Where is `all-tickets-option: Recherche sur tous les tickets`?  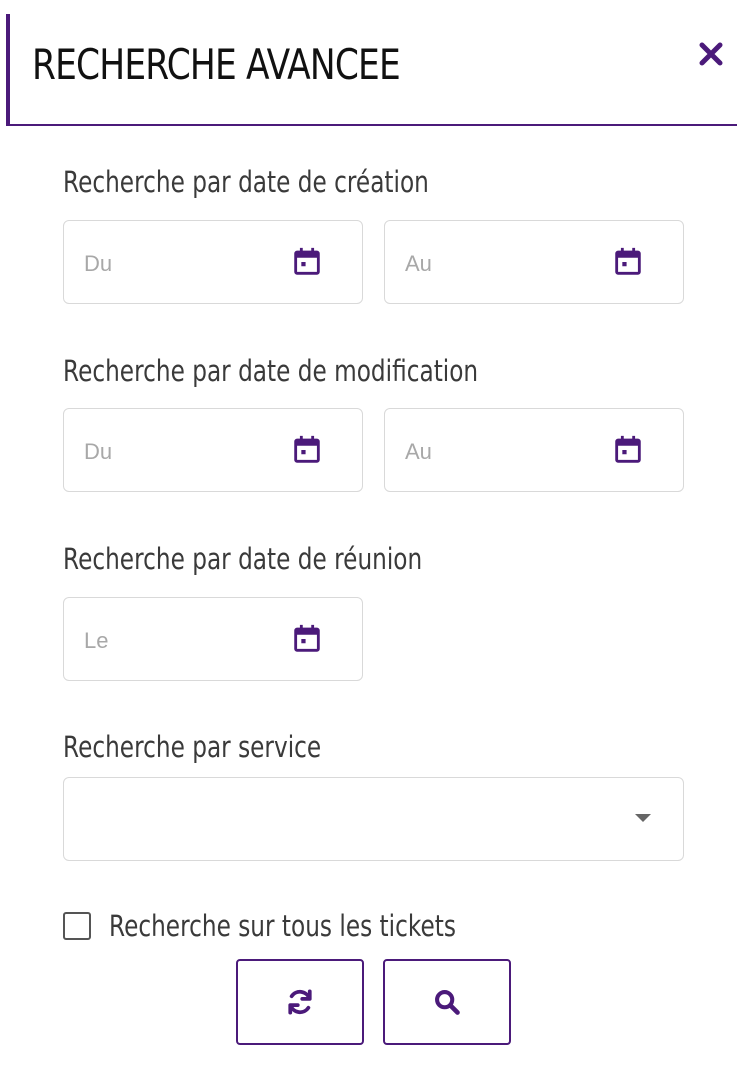 all-tickets-option: Recherche sur tous les tickets is located at coordinates (303, 926).